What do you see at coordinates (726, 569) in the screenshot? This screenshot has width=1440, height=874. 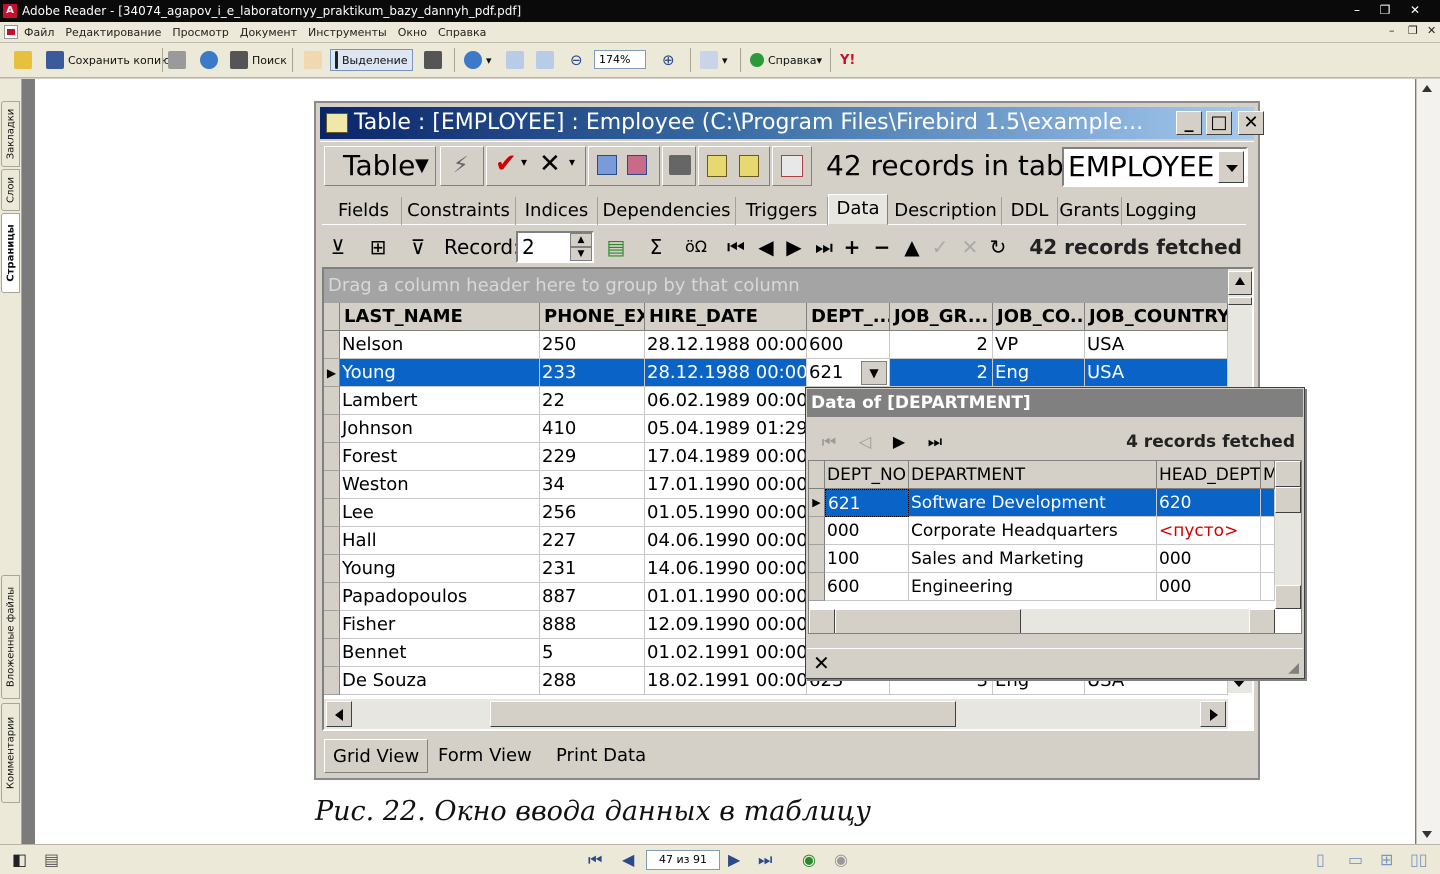 I see `table-cell: 14.06.1990 00:00` at bounding box center [726, 569].